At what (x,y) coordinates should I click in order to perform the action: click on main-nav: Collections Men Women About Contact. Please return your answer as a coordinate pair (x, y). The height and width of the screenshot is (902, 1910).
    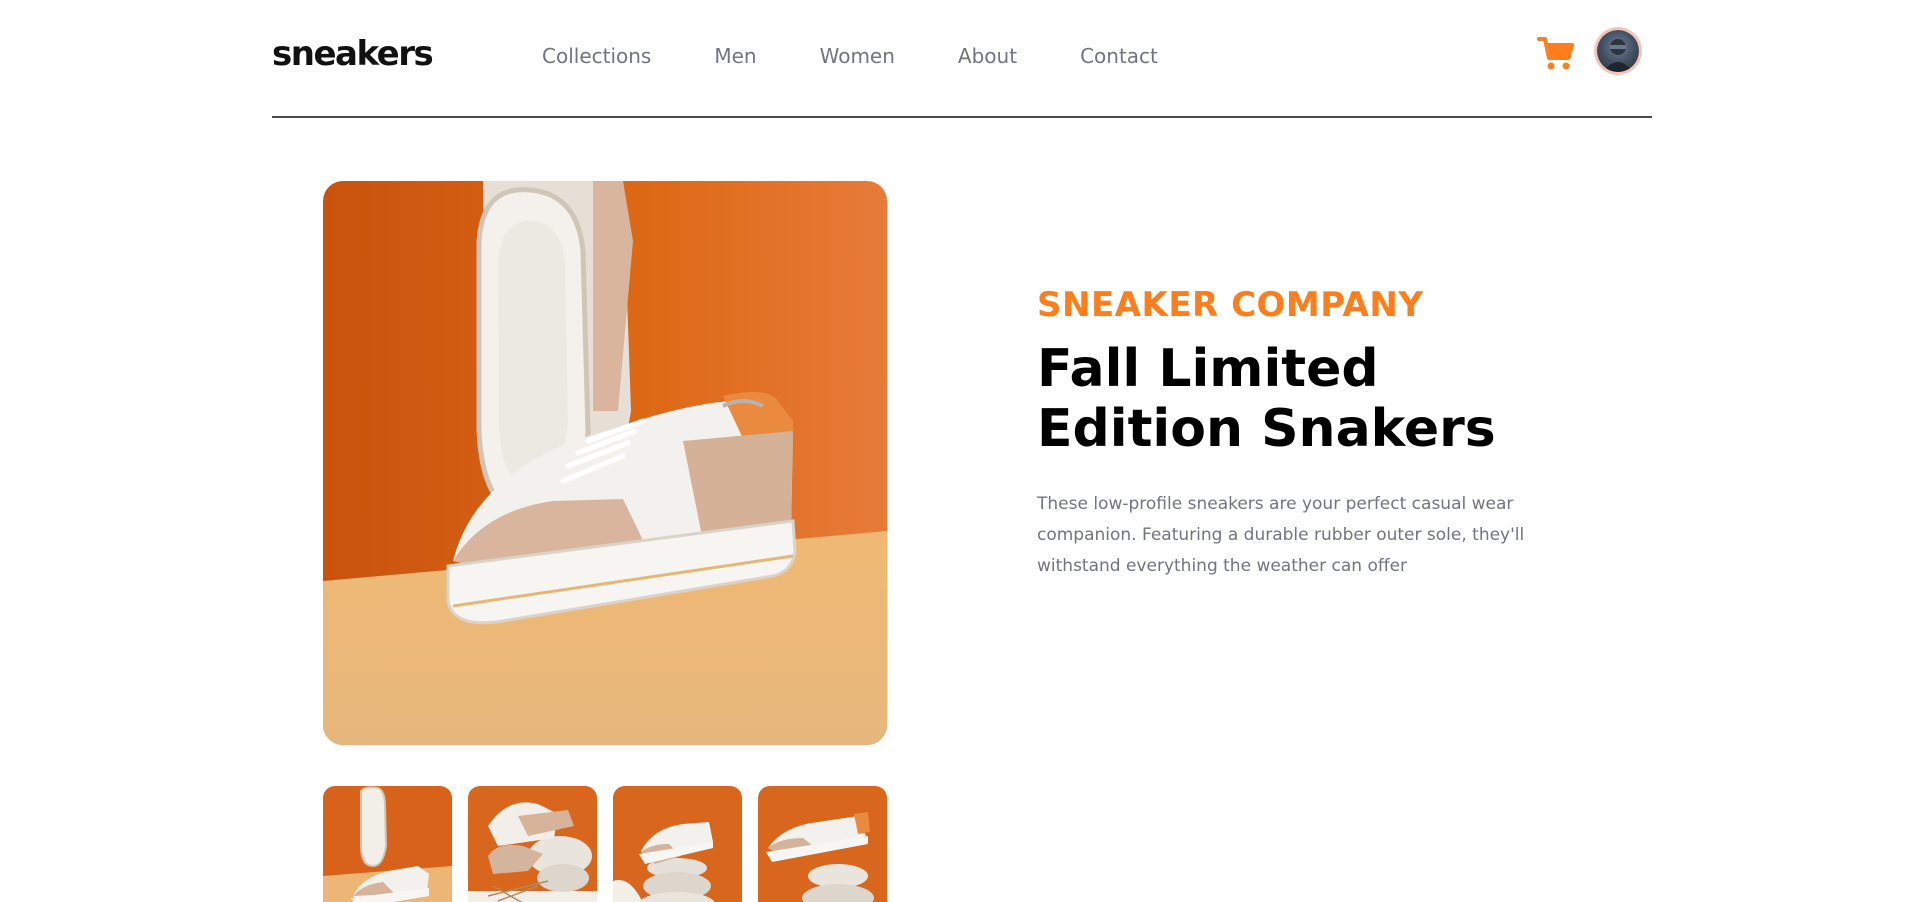
    Looking at the image, I should click on (881, 56).